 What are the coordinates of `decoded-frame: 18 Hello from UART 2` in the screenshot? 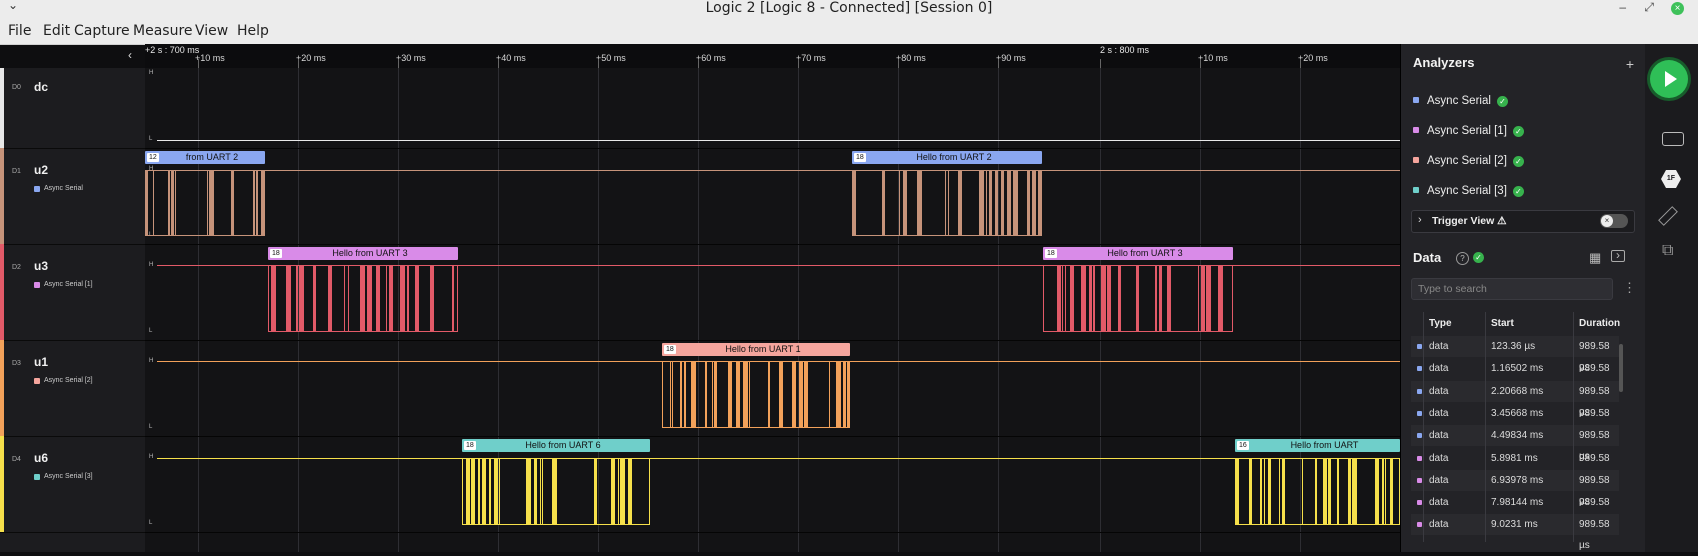 It's located at (947, 157).